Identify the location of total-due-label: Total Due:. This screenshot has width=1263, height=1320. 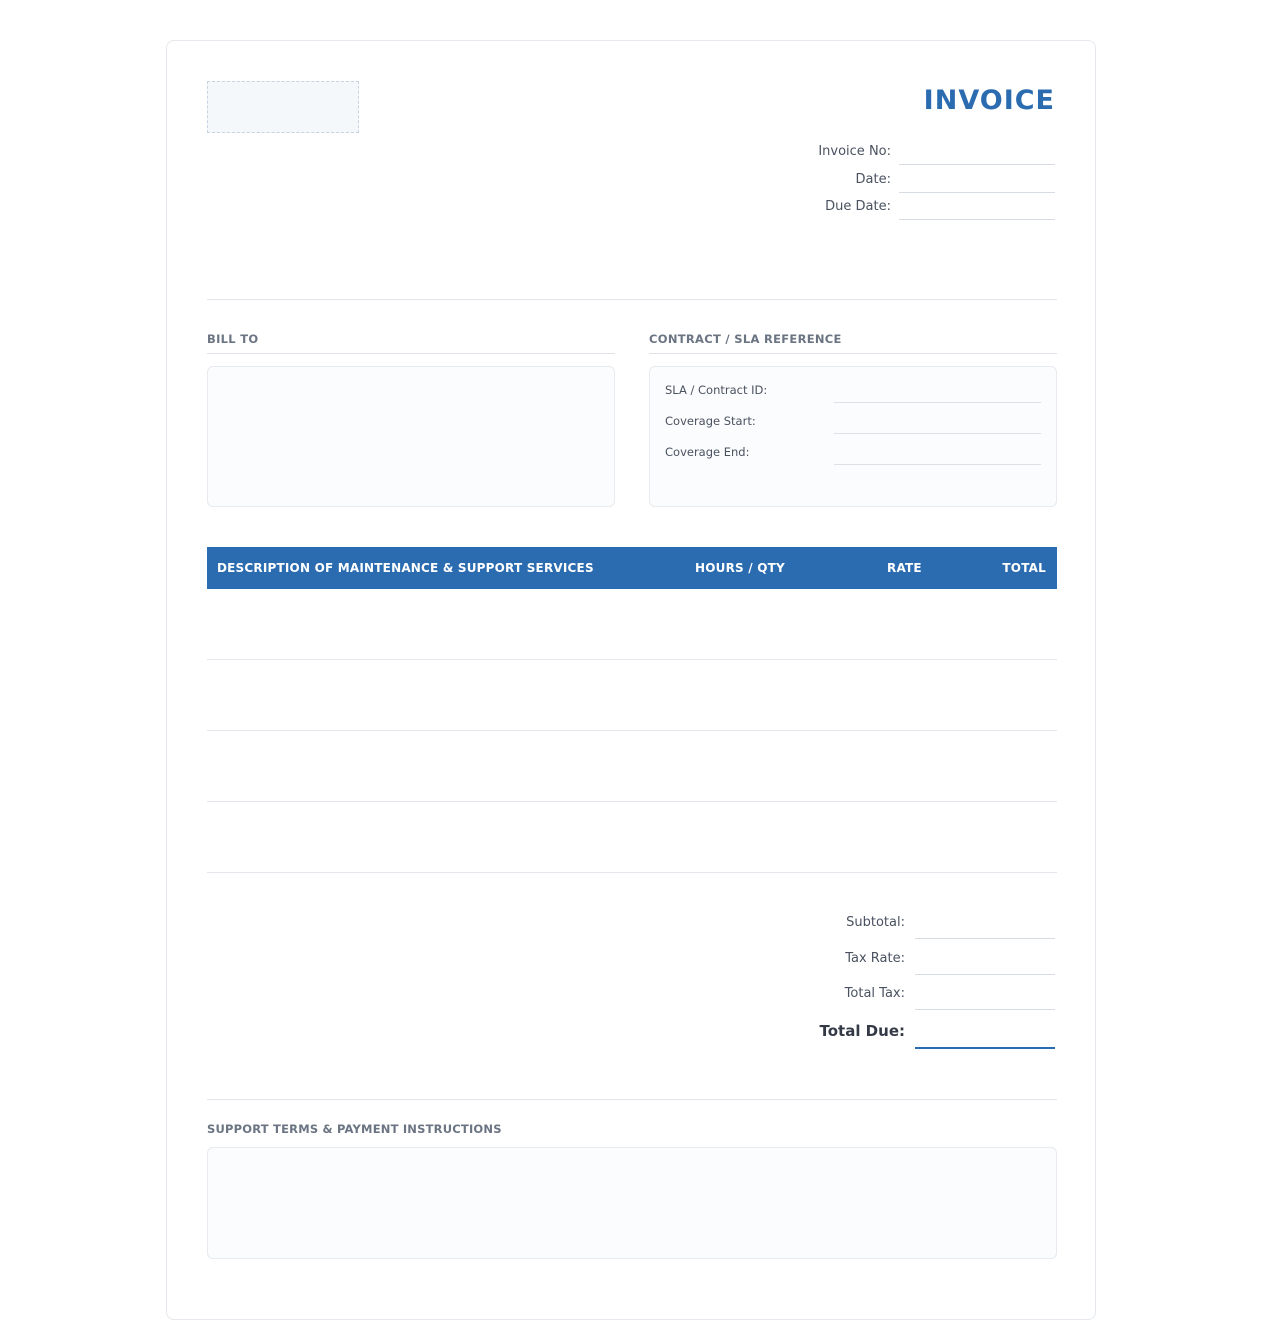
(862, 1031).